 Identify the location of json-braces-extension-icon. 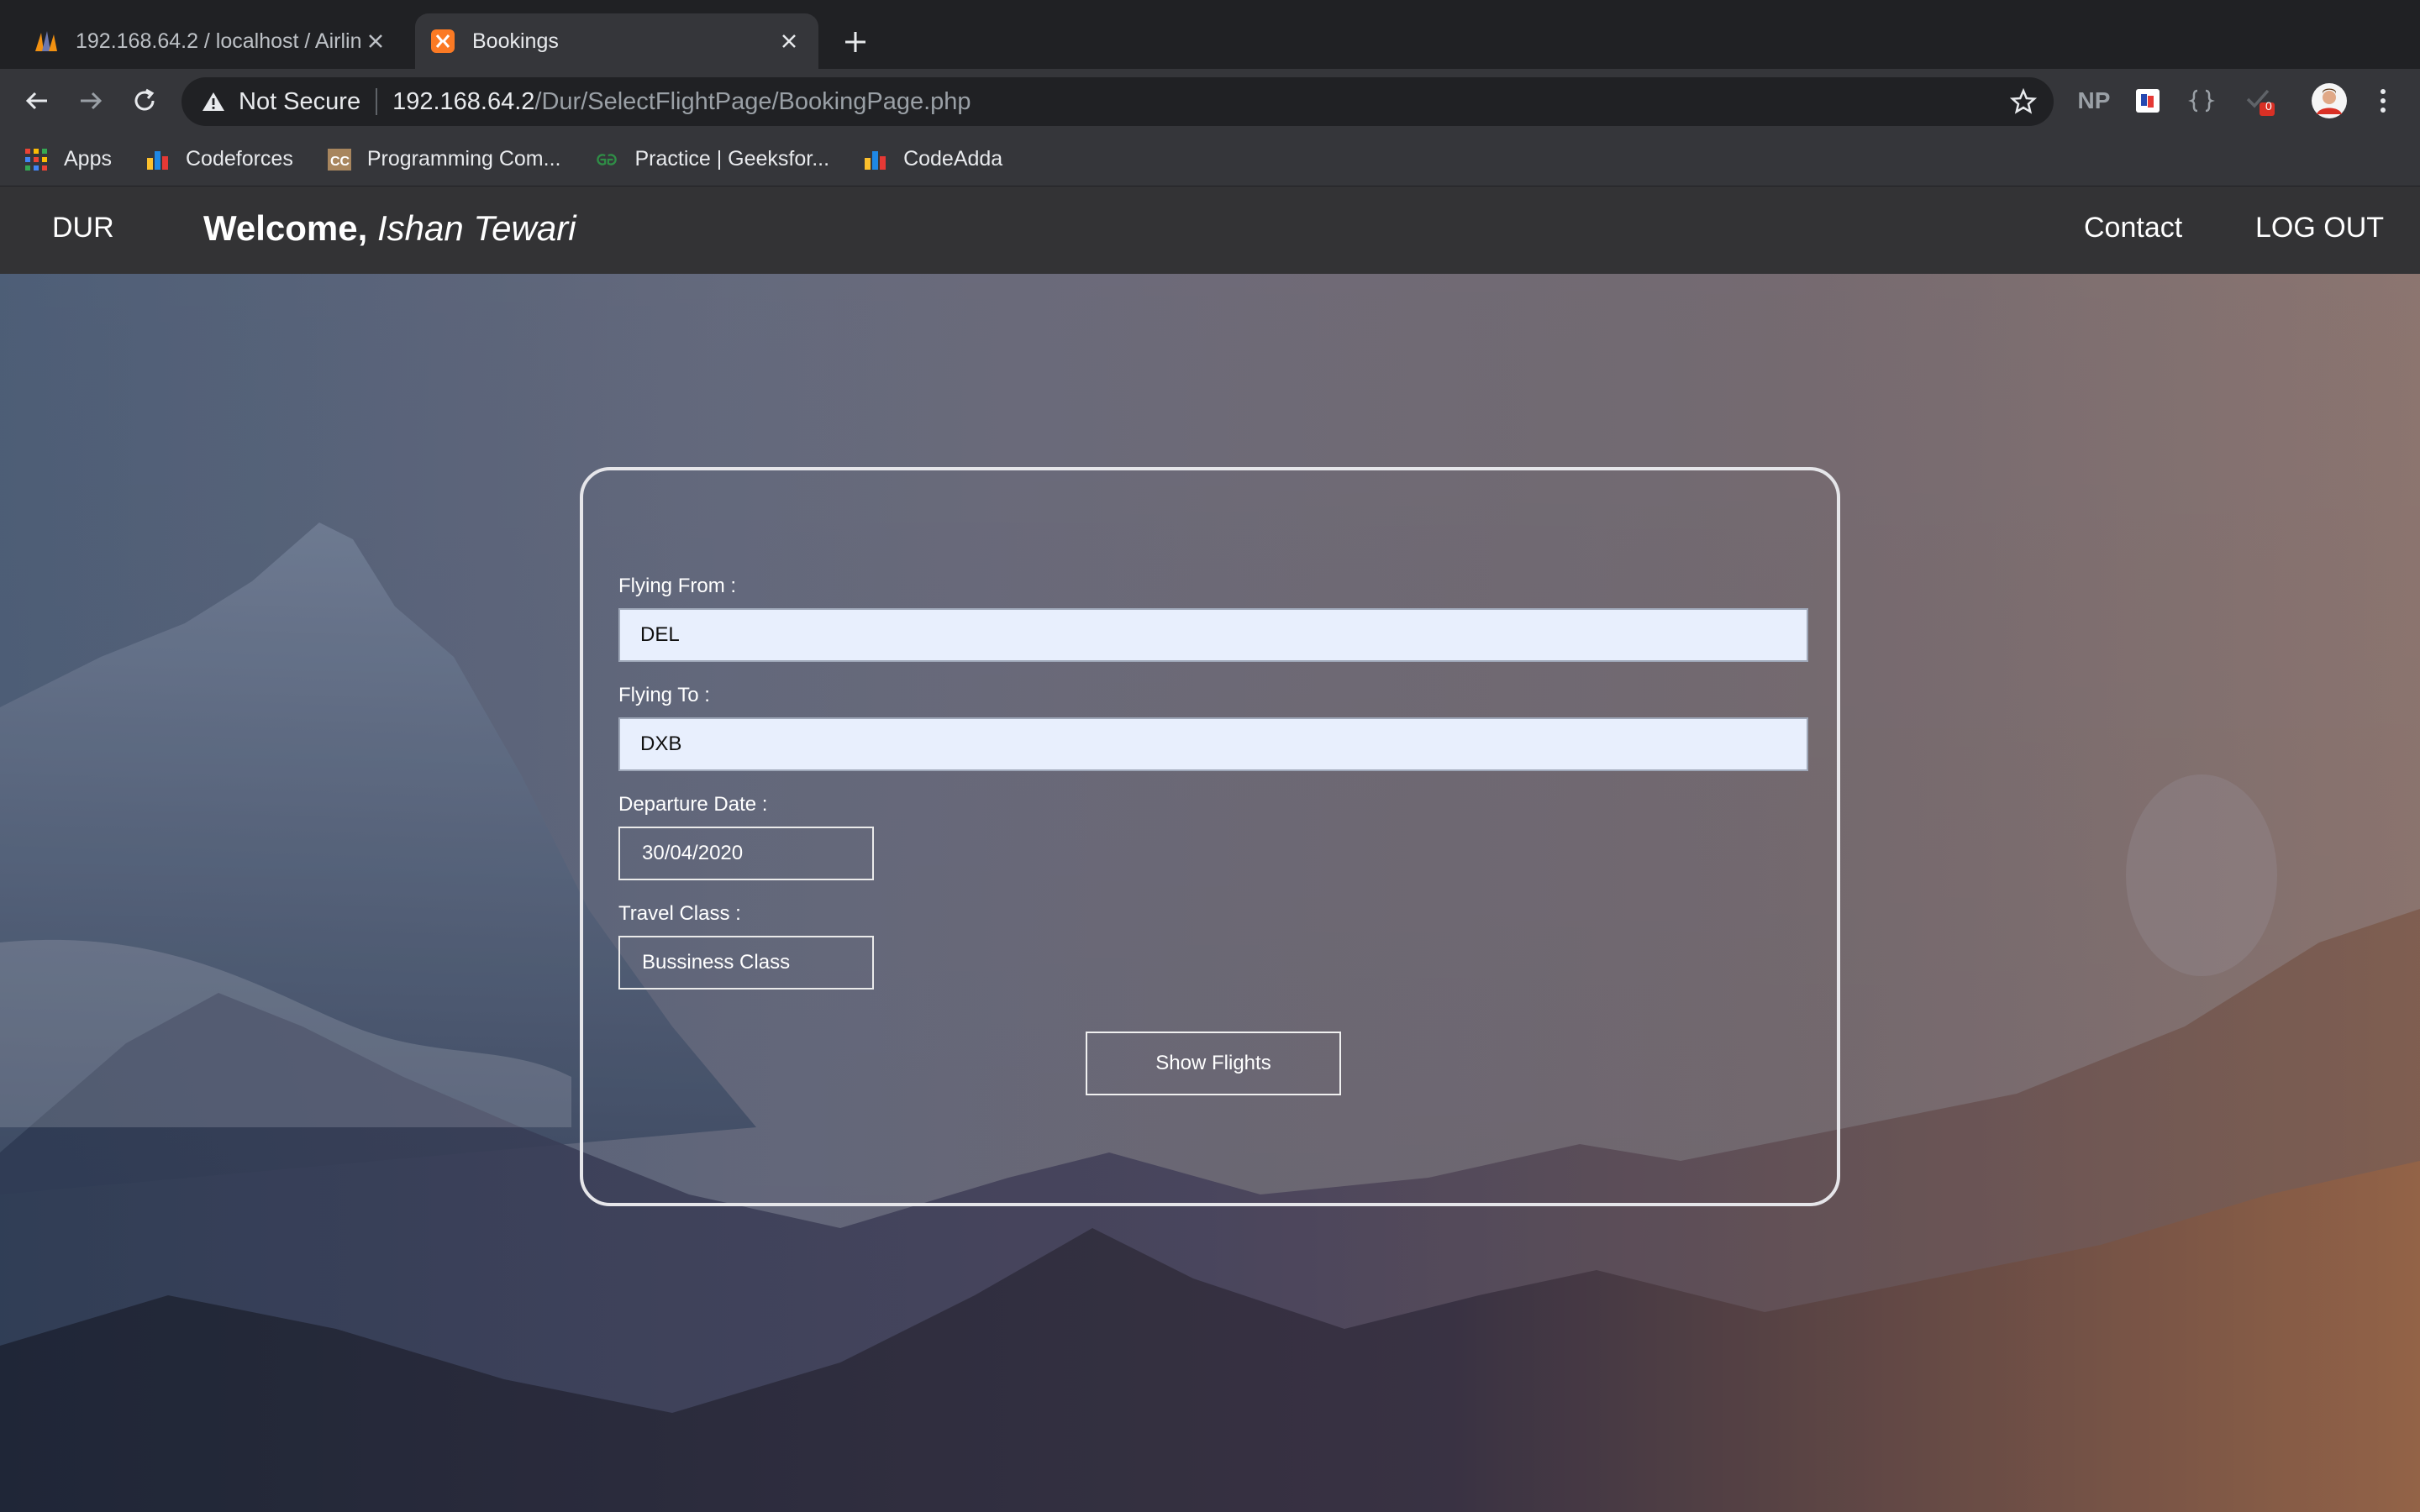
(2202, 100).